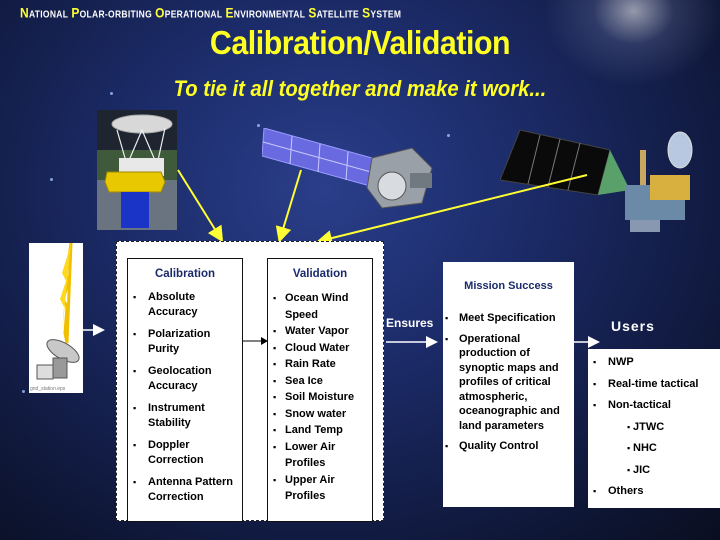 This screenshot has width=720, height=540. I want to click on system-header-word: Satellite, so click(334, 13).